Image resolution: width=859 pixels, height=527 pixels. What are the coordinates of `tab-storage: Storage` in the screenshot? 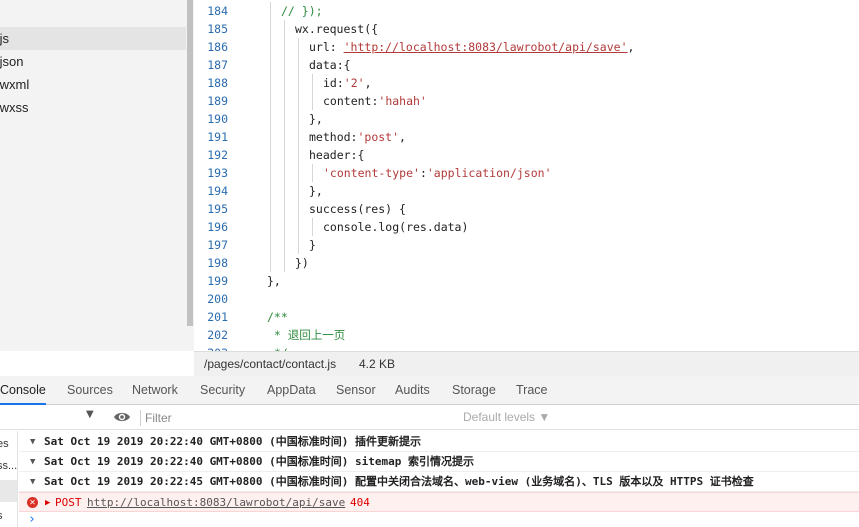 It's located at (474, 390).